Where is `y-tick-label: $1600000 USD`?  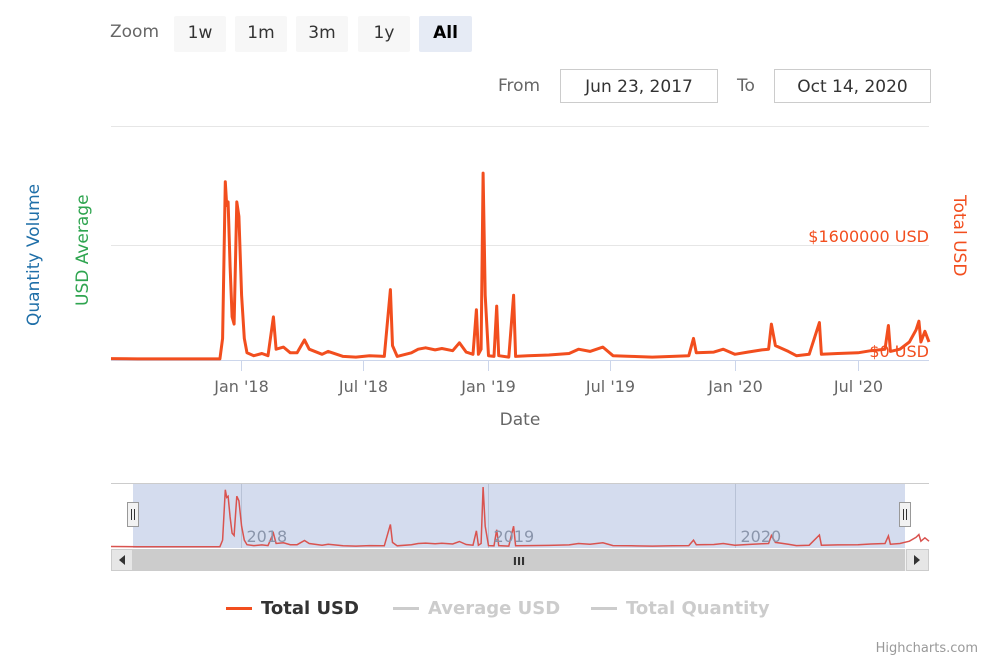
y-tick-label: $1600000 USD is located at coordinates (868, 236).